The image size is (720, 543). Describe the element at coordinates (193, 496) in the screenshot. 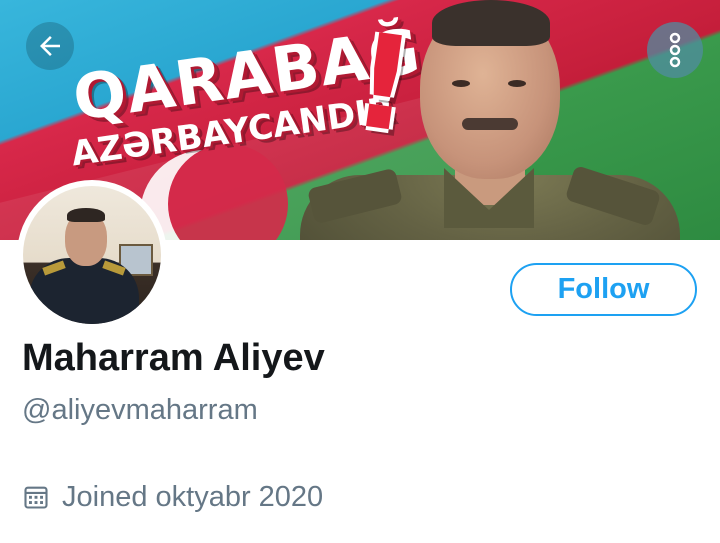

I see `profile-joined-text: Joined oktyabr 2020` at that location.